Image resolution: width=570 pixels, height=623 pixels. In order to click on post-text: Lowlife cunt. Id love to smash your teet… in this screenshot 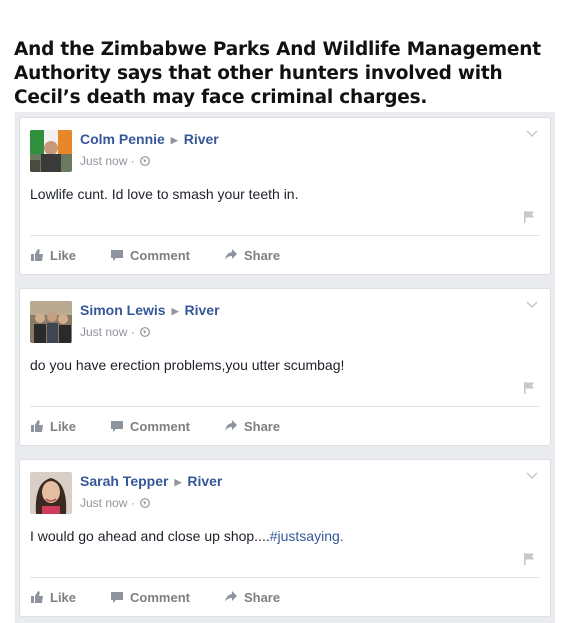, I will do `click(164, 194)`.